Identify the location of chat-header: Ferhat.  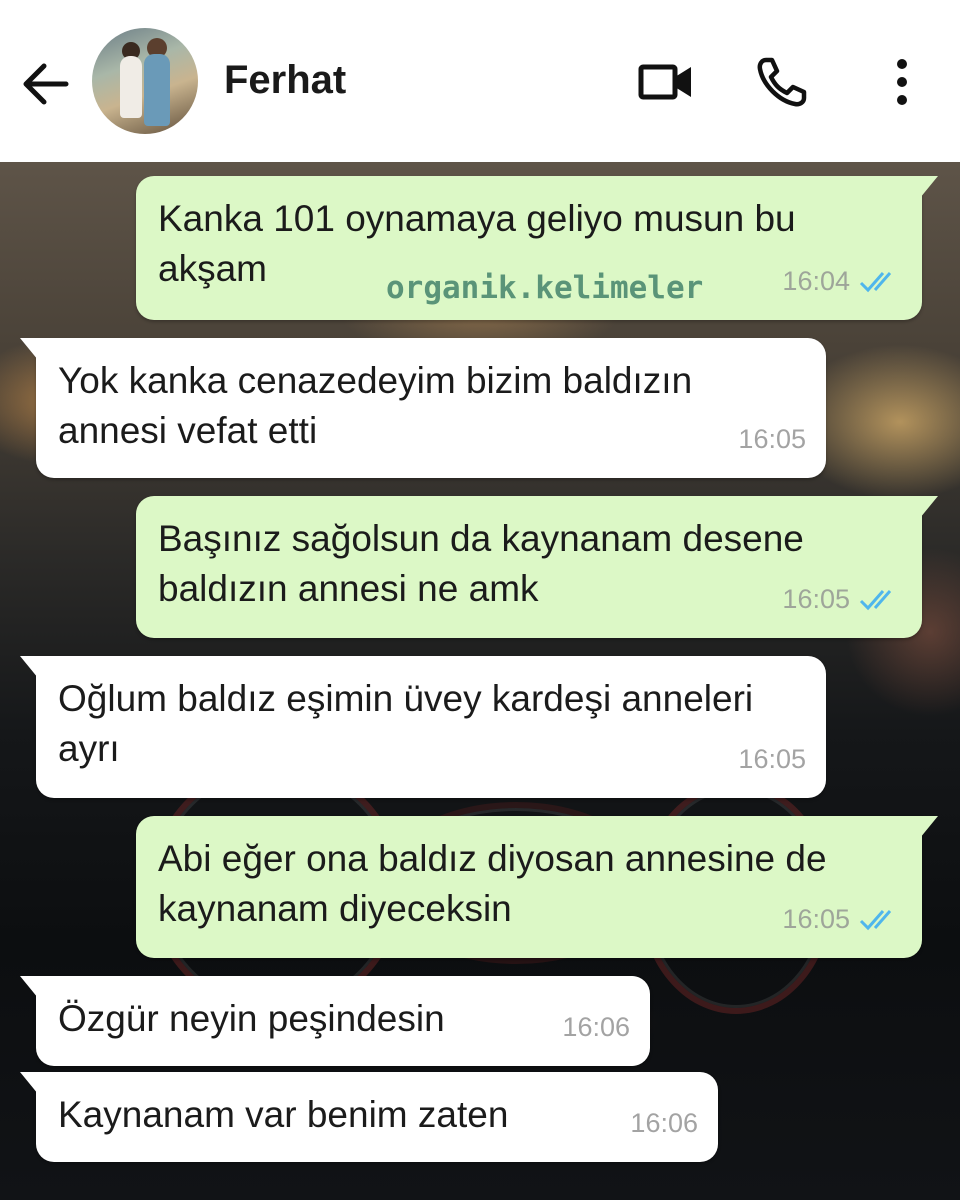
(480, 81).